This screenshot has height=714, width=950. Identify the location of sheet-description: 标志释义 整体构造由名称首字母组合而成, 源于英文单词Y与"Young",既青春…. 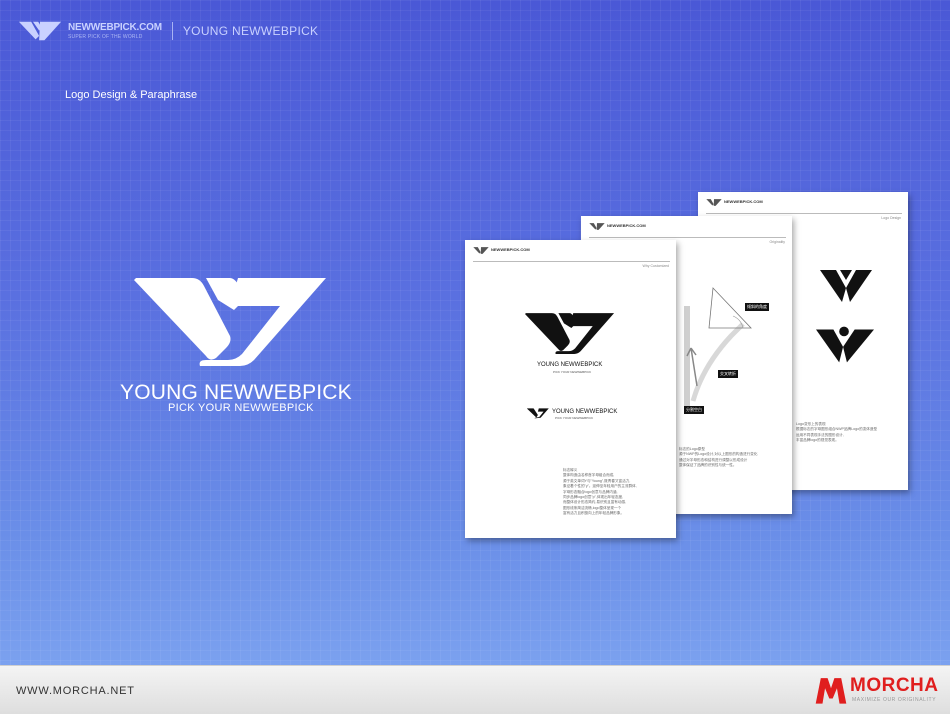
(600, 492).